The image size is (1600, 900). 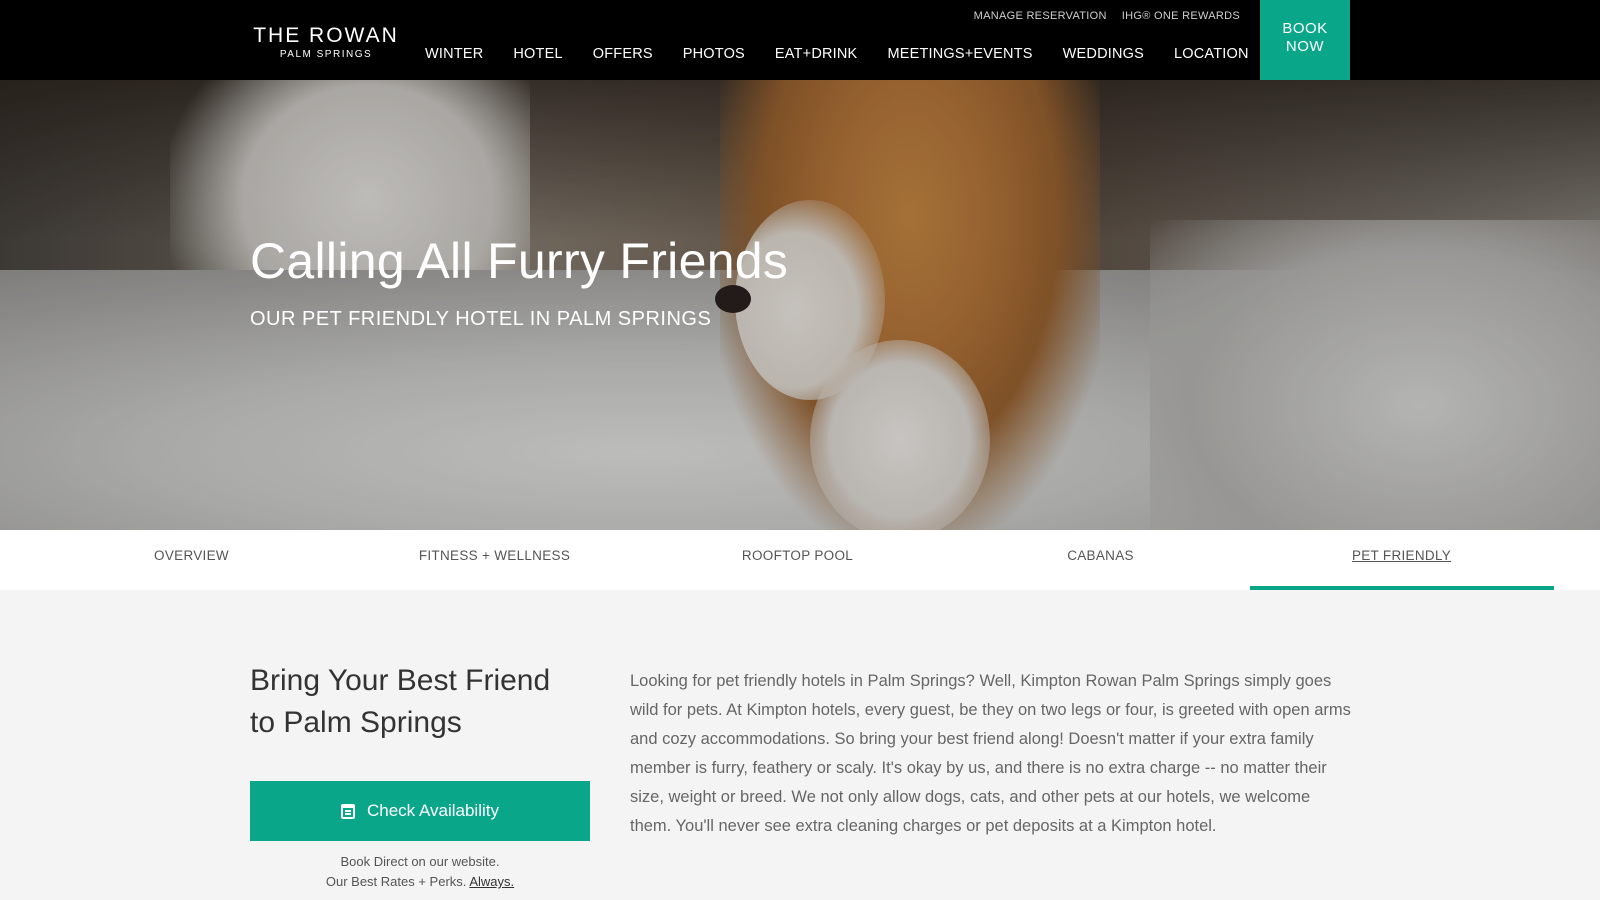 What do you see at coordinates (1103, 54) in the screenshot?
I see `nav-weddings: WEDDINGS` at bounding box center [1103, 54].